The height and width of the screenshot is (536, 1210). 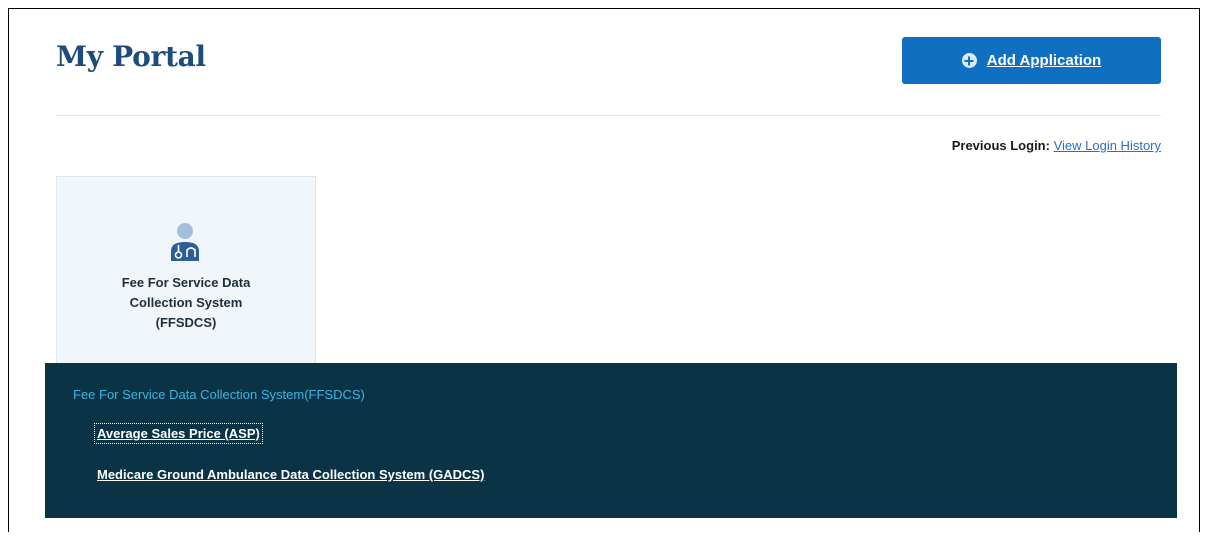 I want to click on add-application-label: Add Application, so click(x=1044, y=60).